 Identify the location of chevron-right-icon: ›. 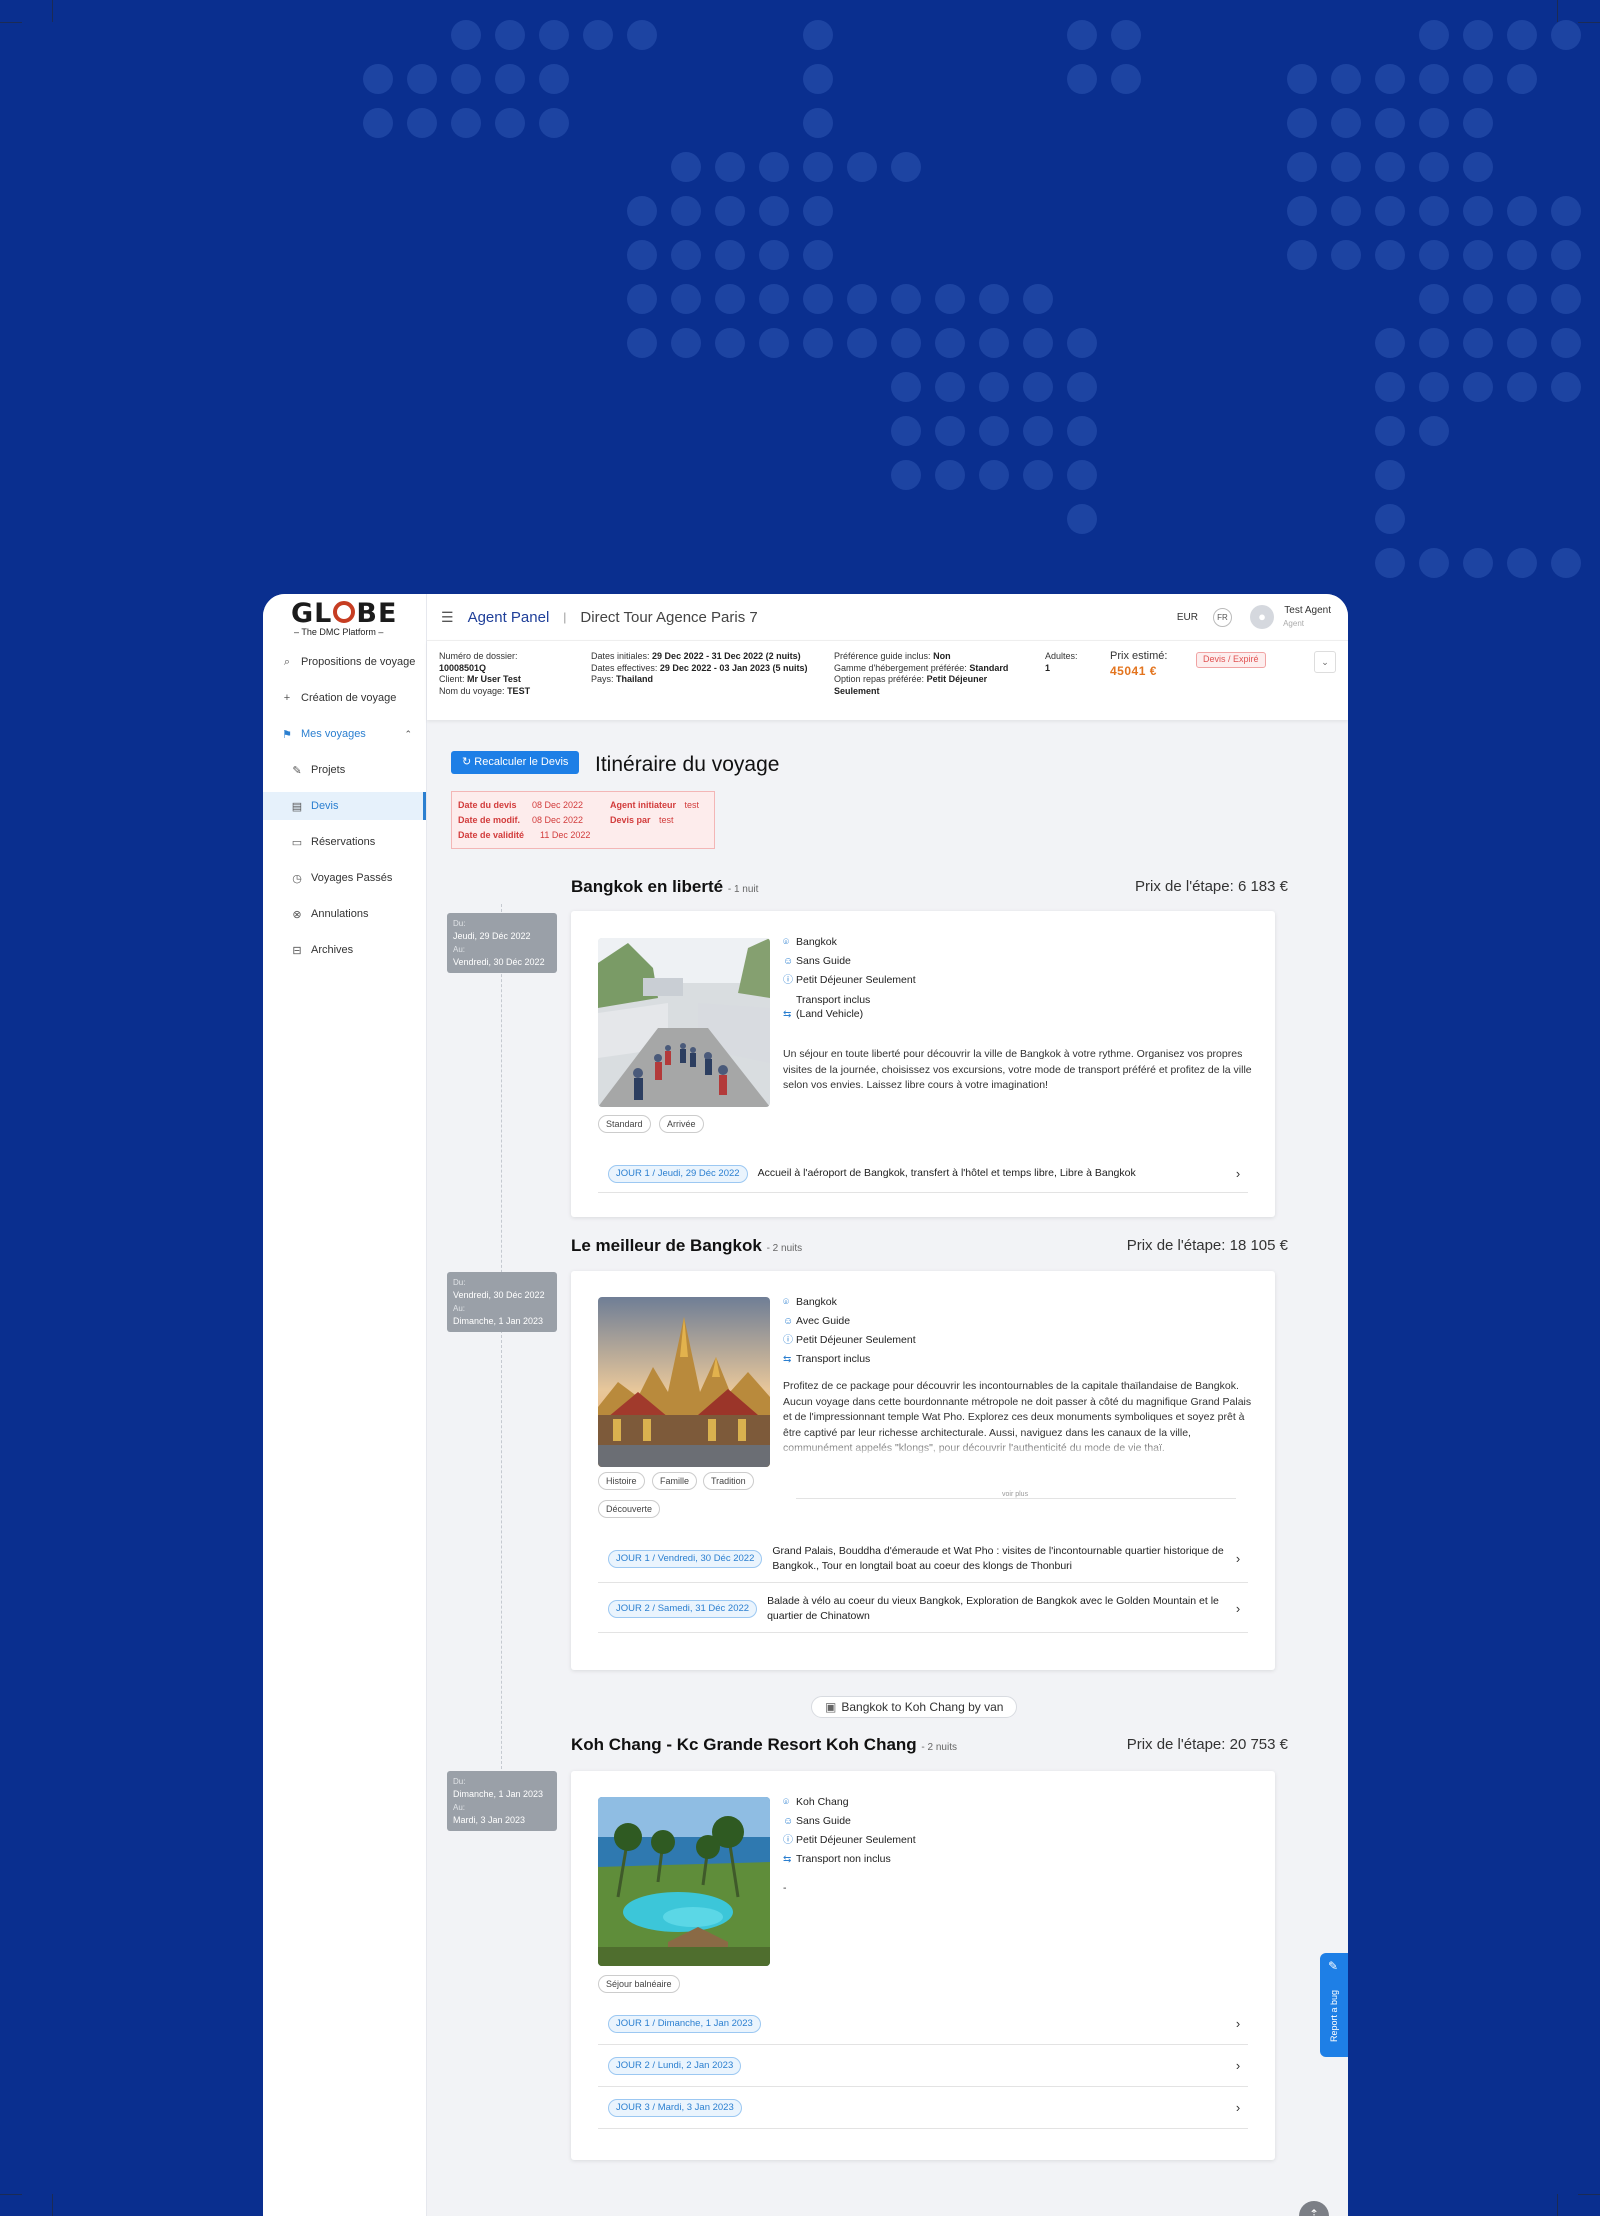
(1238, 2107).